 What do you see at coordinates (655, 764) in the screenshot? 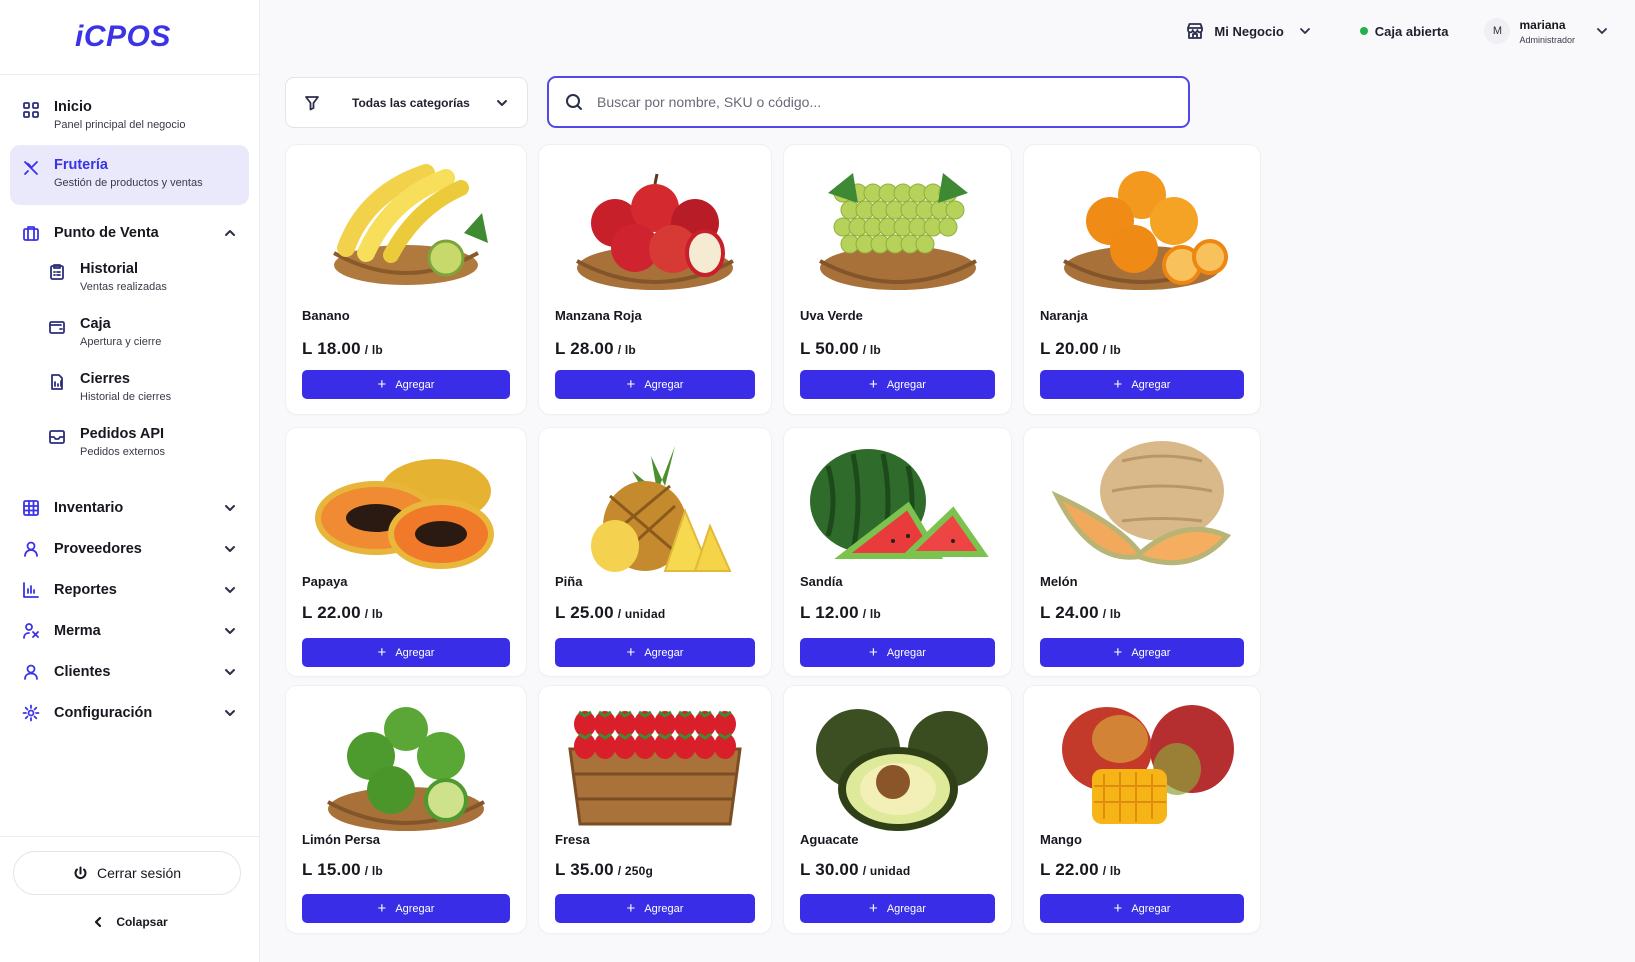
I see `strawberry-crate-image` at bounding box center [655, 764].